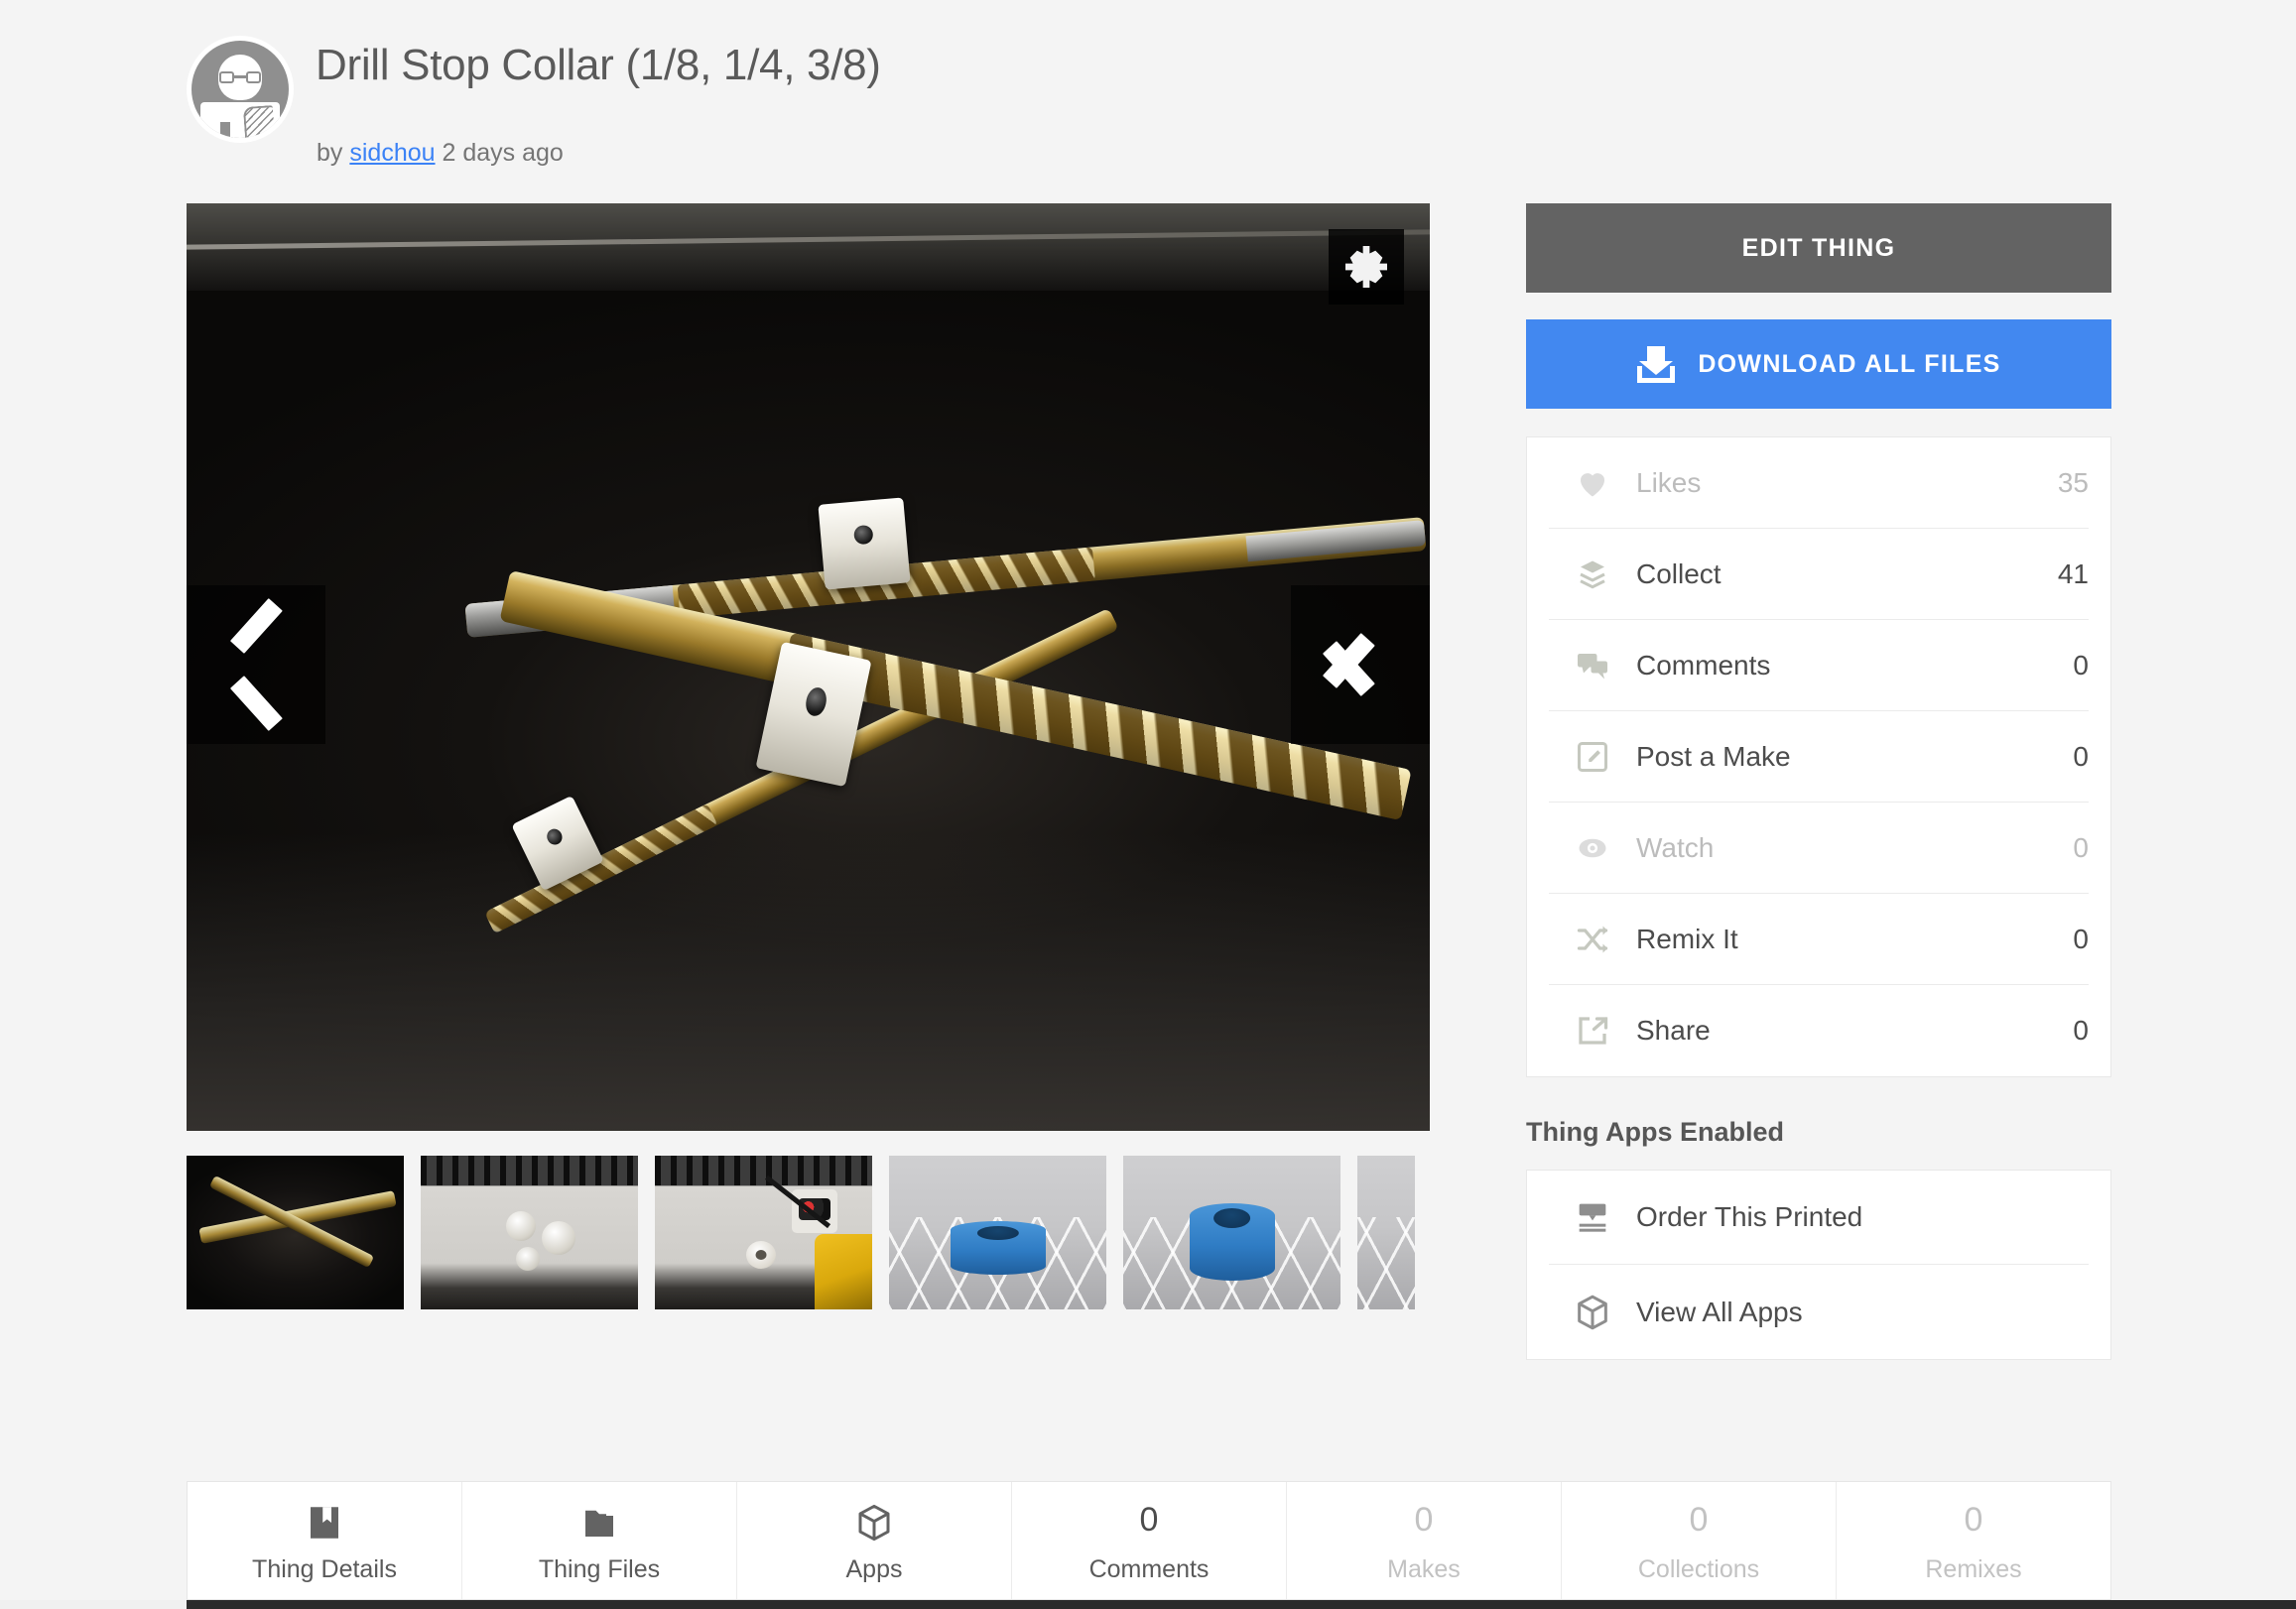  Describe the element at coordinates (1149, 1568) in the screenshot. I see `tab-label: Comments` at that location.